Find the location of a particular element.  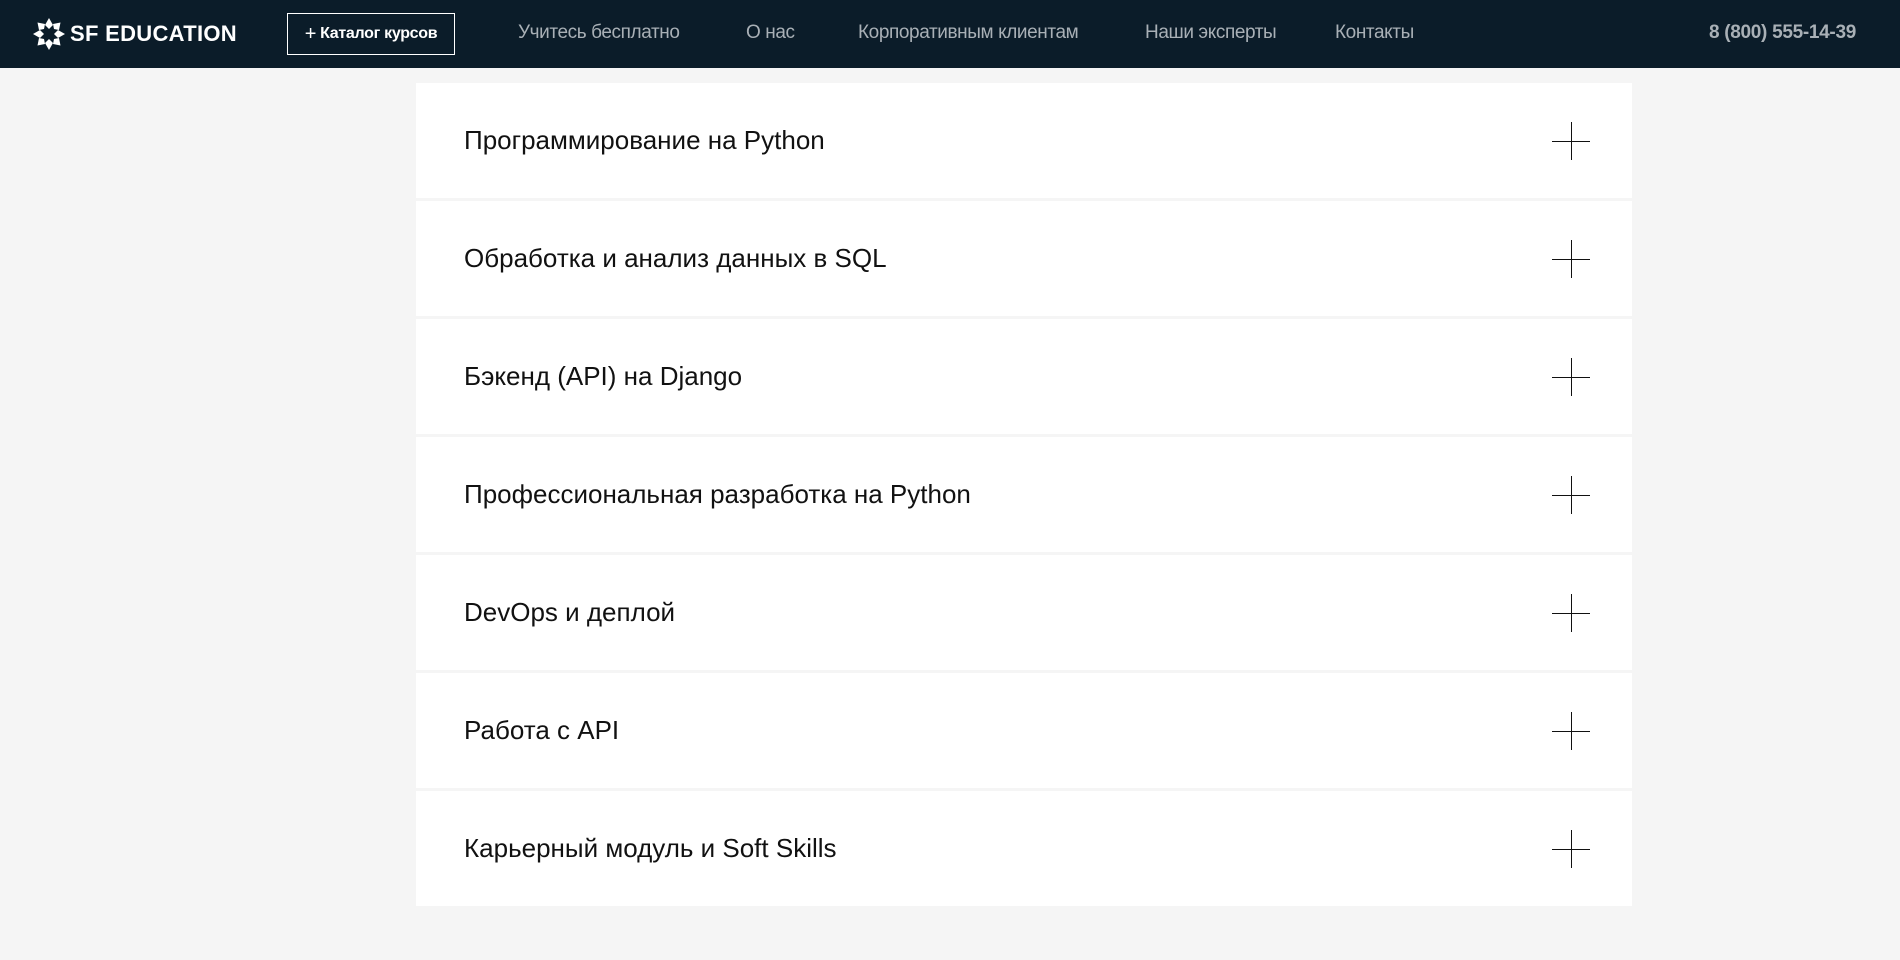

accordion-item: Карьерный модуль и Soft Skills is located at coordinates (1024, 848).